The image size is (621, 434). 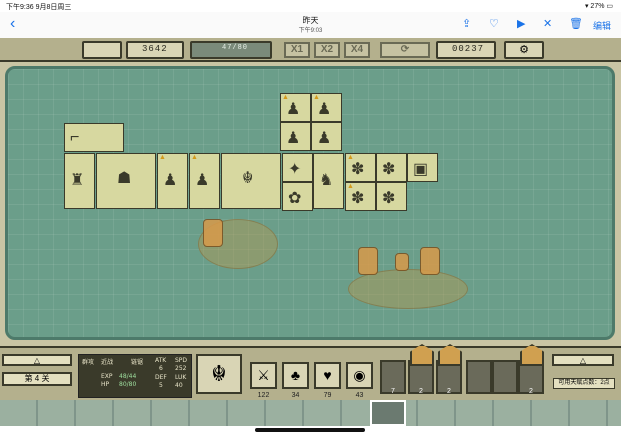 What do you see at coordinates (359, 375) in the screenshot?
I see `coin-icon: ◉` at bounding box center [359, 375].